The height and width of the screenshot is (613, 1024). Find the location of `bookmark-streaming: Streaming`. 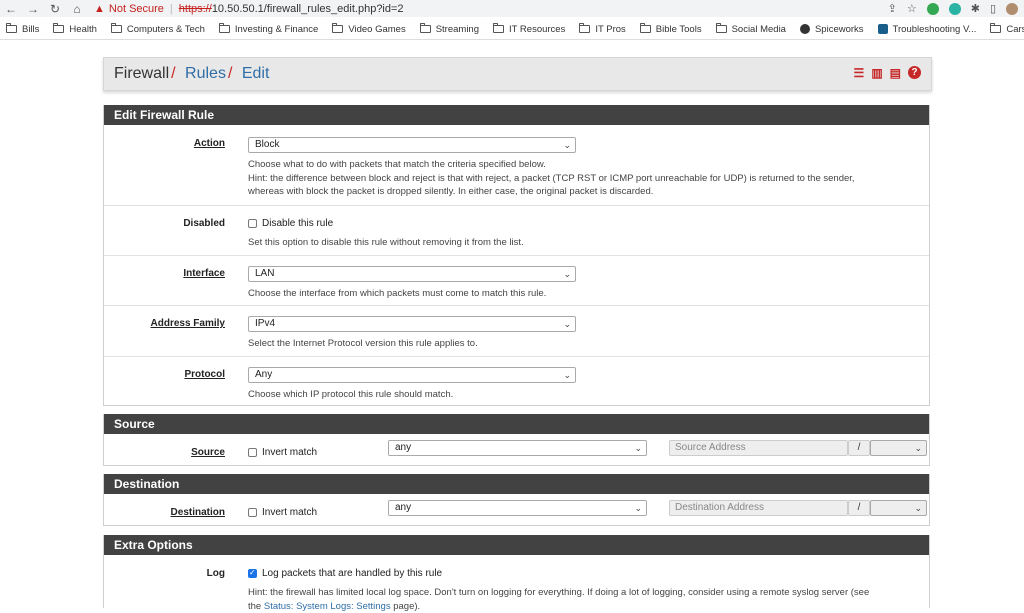

bookmark-streaming: Streaming is located at coordinates (449, 29).